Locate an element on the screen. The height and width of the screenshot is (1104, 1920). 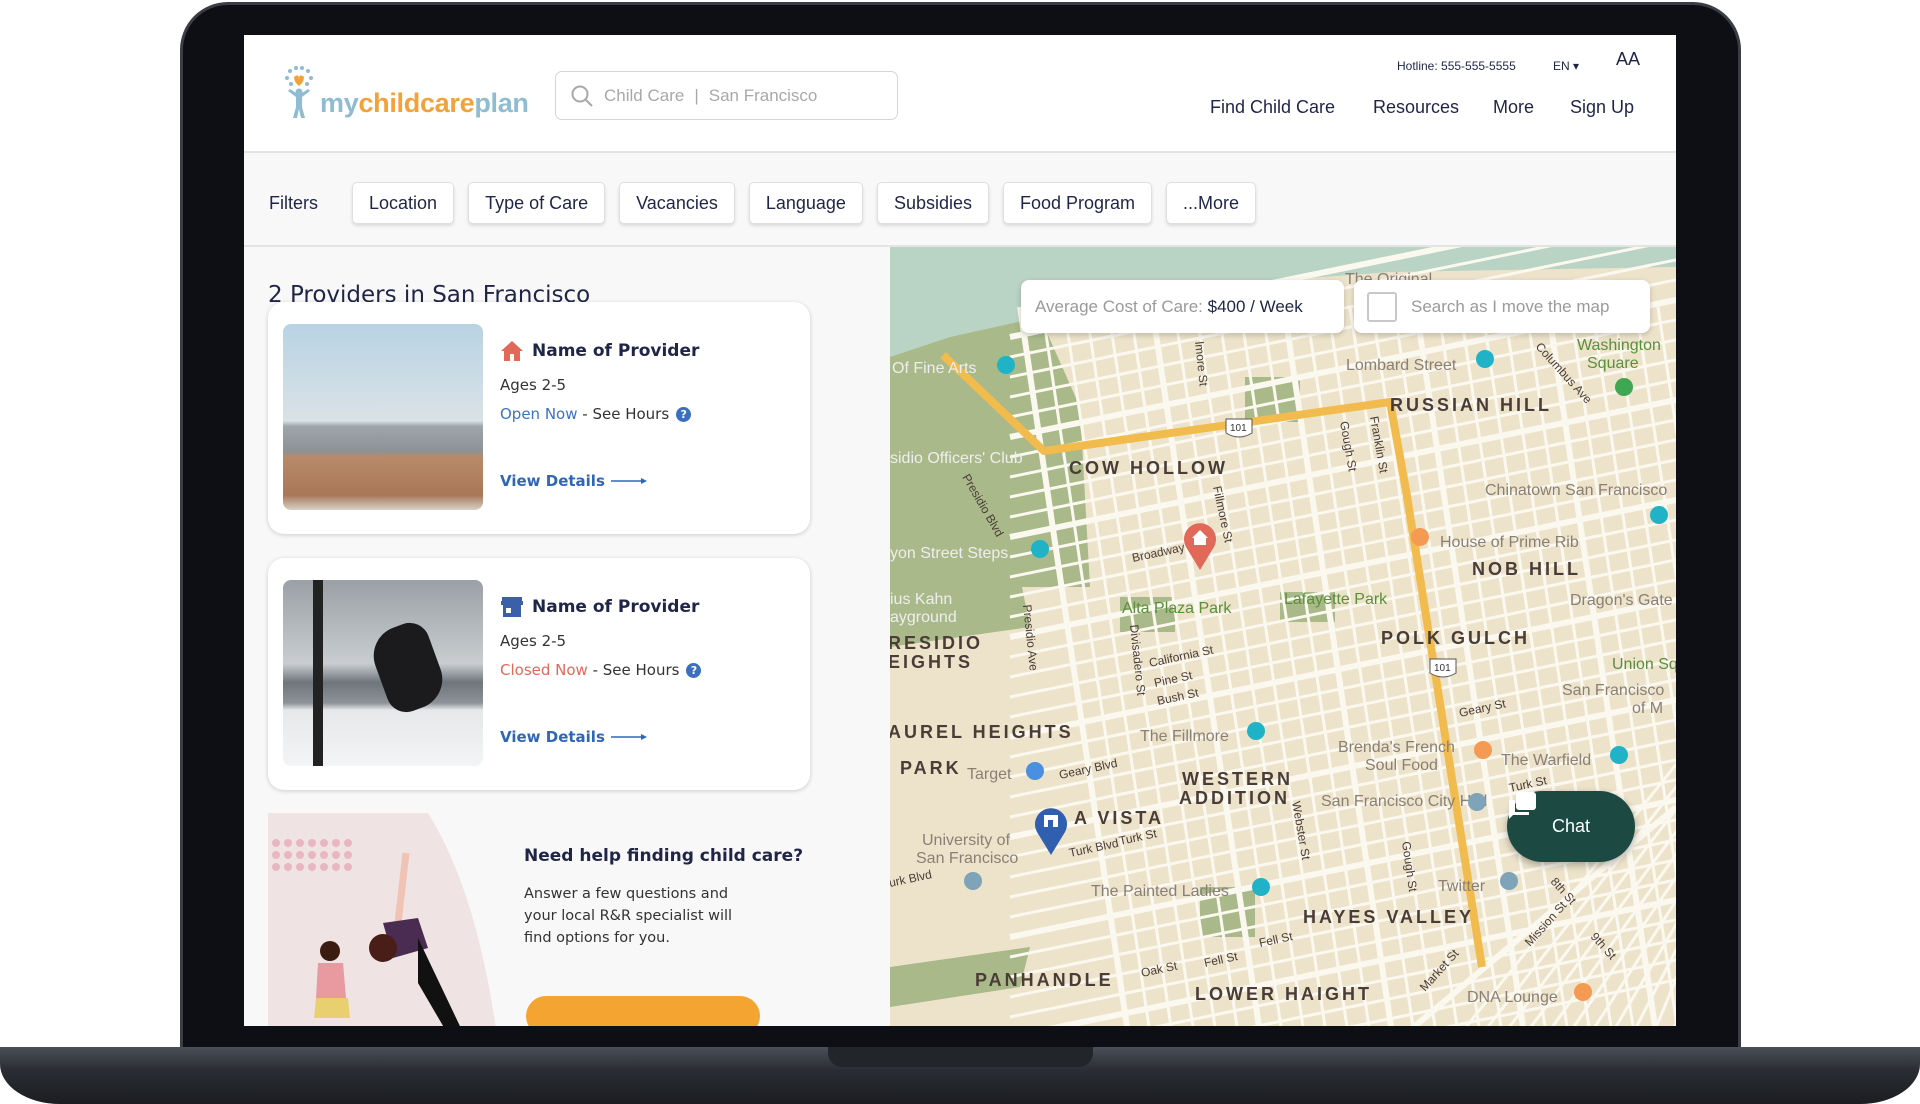
average-cost-value: $400 / Week is located at coordinates (1255, 306).